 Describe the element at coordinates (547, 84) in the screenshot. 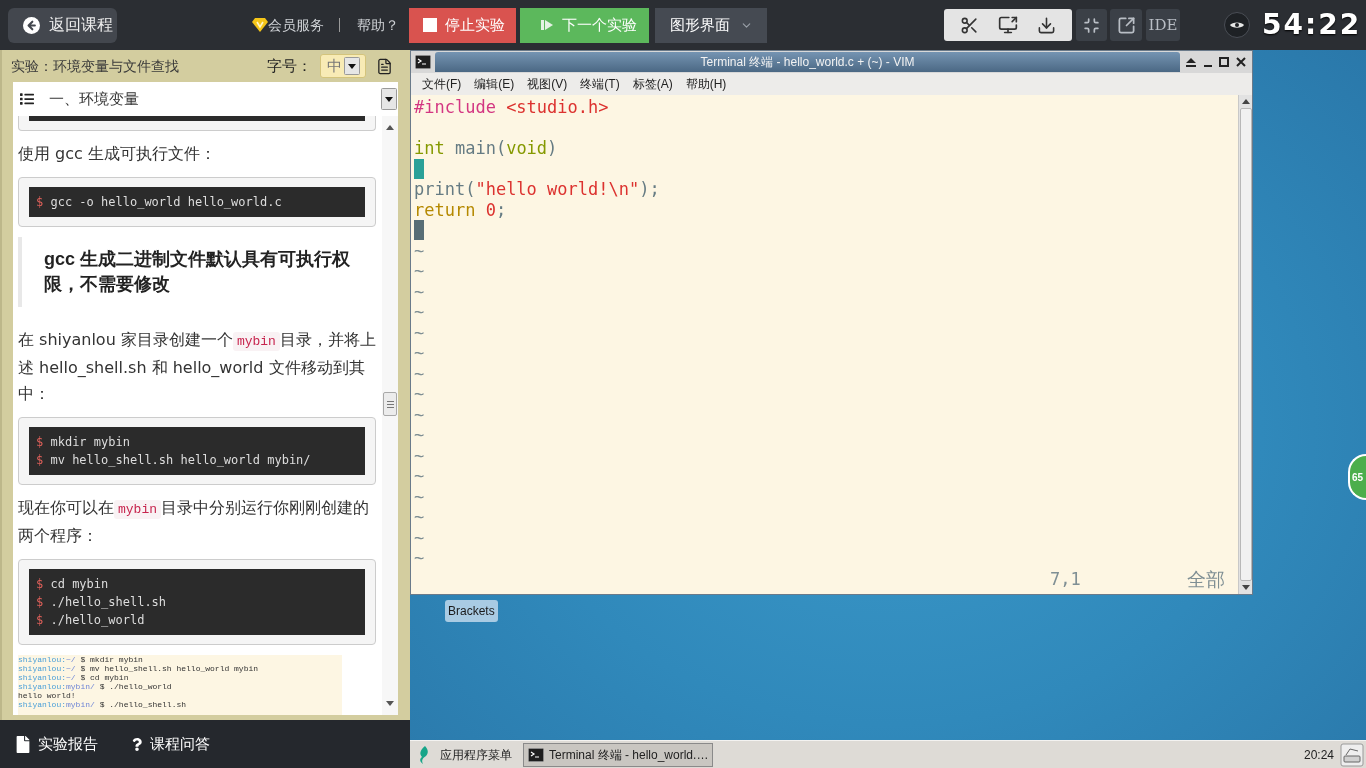

I see `menu-item: 视图(V)` at that location.